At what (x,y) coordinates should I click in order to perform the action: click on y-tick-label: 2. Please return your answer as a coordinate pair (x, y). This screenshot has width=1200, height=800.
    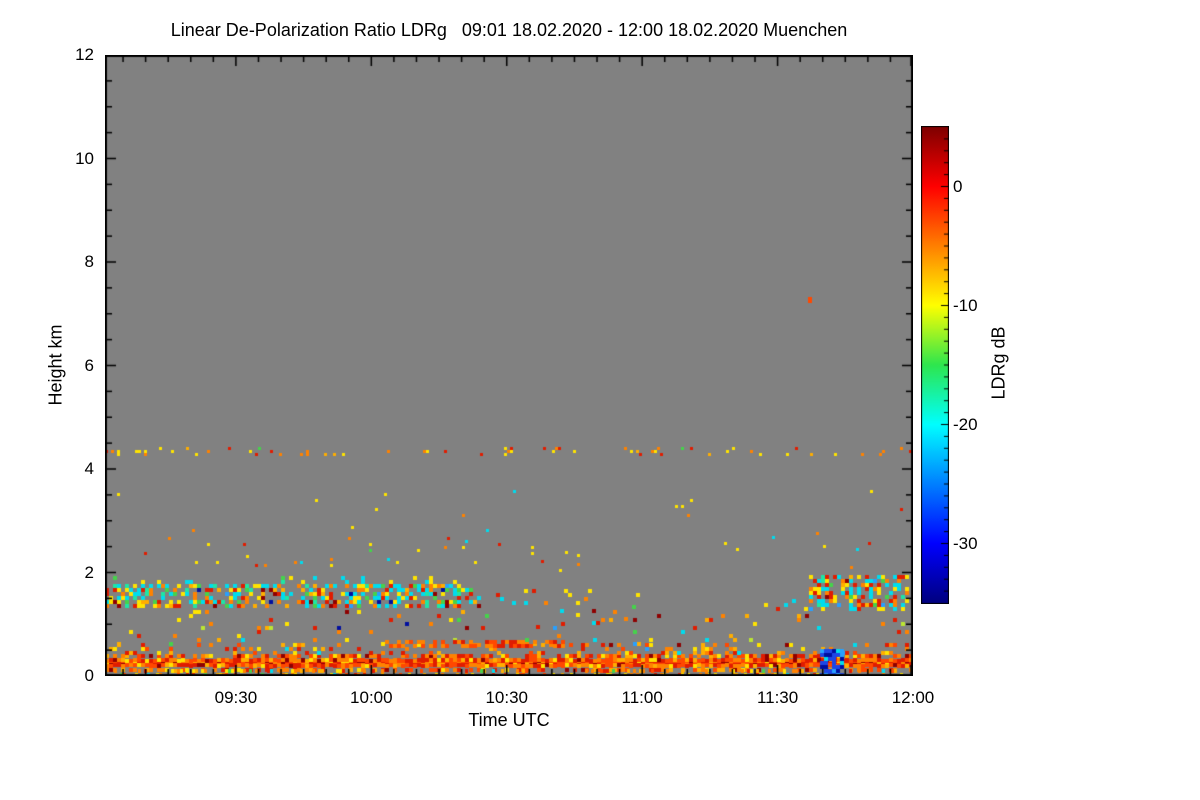
    Looking at the image, I should click on (89, 572).